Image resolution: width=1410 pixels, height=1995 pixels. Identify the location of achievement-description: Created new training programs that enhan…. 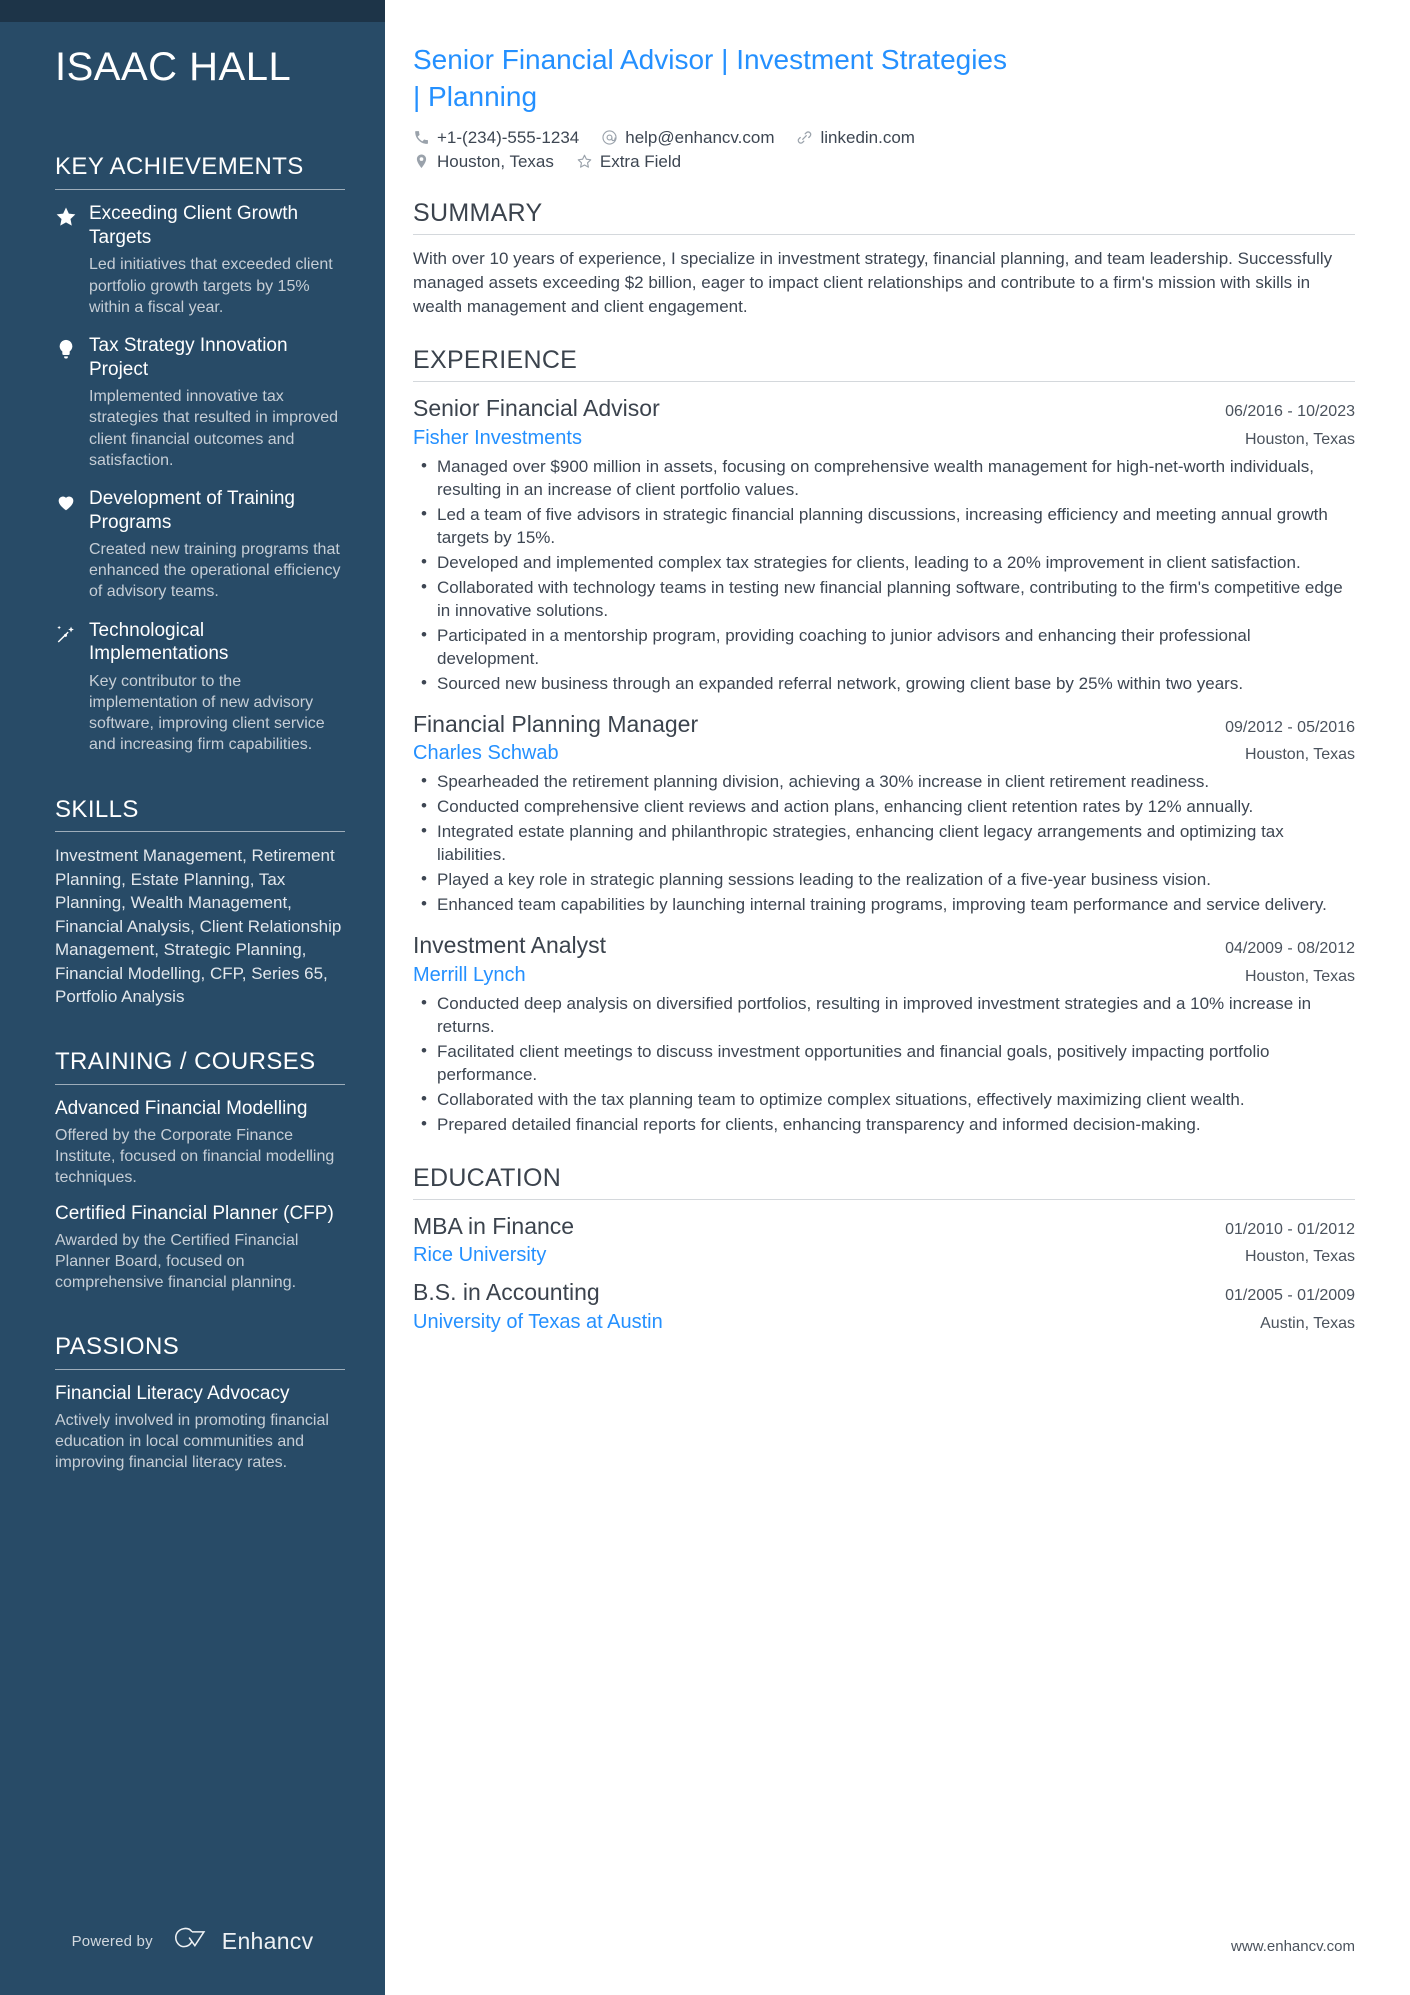
(215, 571).